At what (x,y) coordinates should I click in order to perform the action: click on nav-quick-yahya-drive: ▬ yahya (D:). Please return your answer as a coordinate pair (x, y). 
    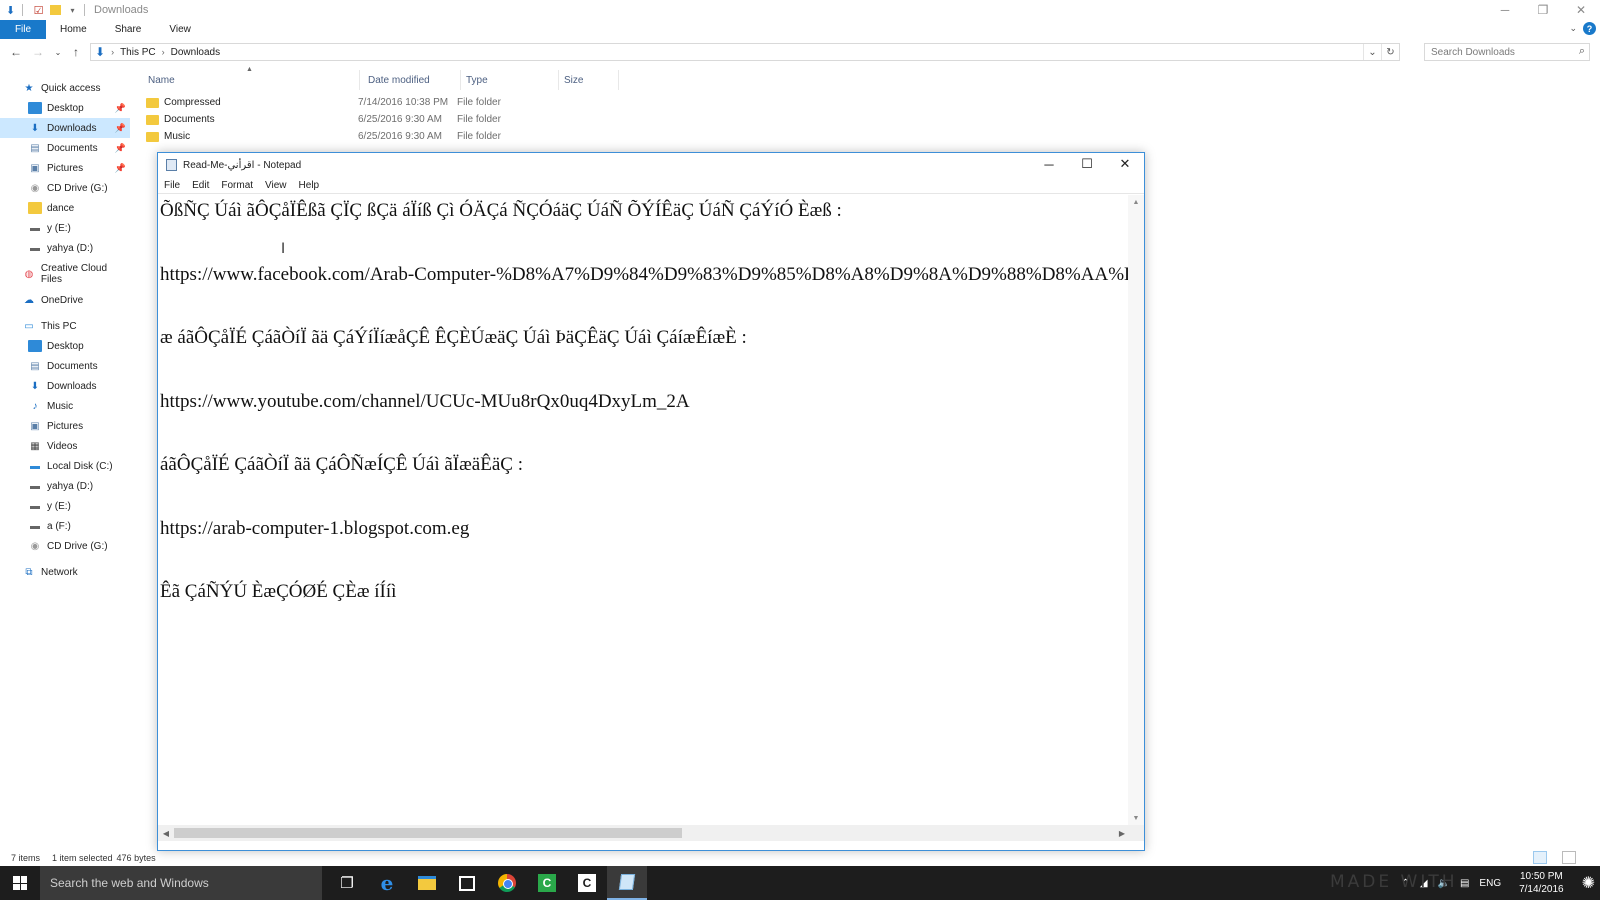
    Looking at the image, I should click on (65, 248).